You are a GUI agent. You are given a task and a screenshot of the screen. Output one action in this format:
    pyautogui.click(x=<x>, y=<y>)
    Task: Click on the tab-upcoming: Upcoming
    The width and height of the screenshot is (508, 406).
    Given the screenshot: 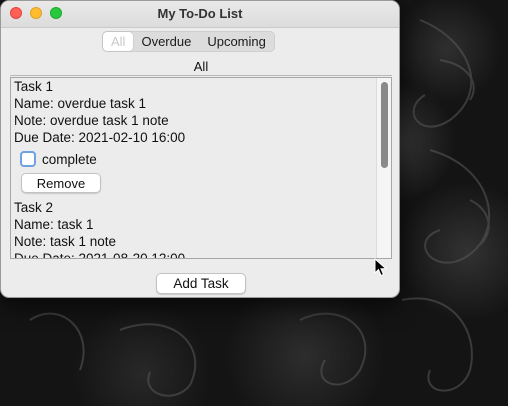 What is the action you would take?
    pyautogui.click(x=236, y=41)
    